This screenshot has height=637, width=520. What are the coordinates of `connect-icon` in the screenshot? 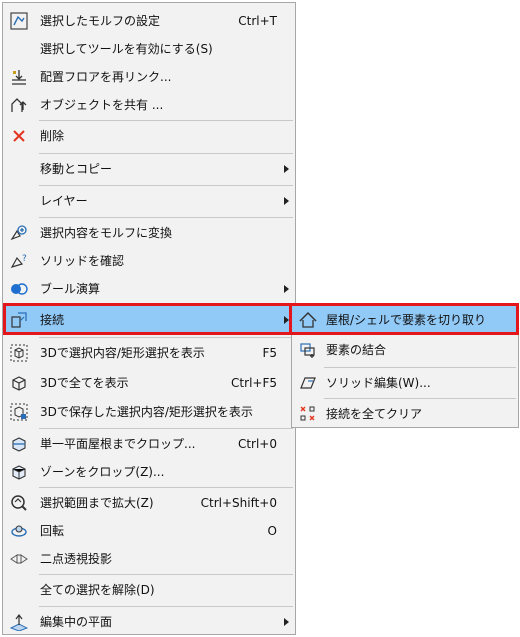 It's located at (19, 320).